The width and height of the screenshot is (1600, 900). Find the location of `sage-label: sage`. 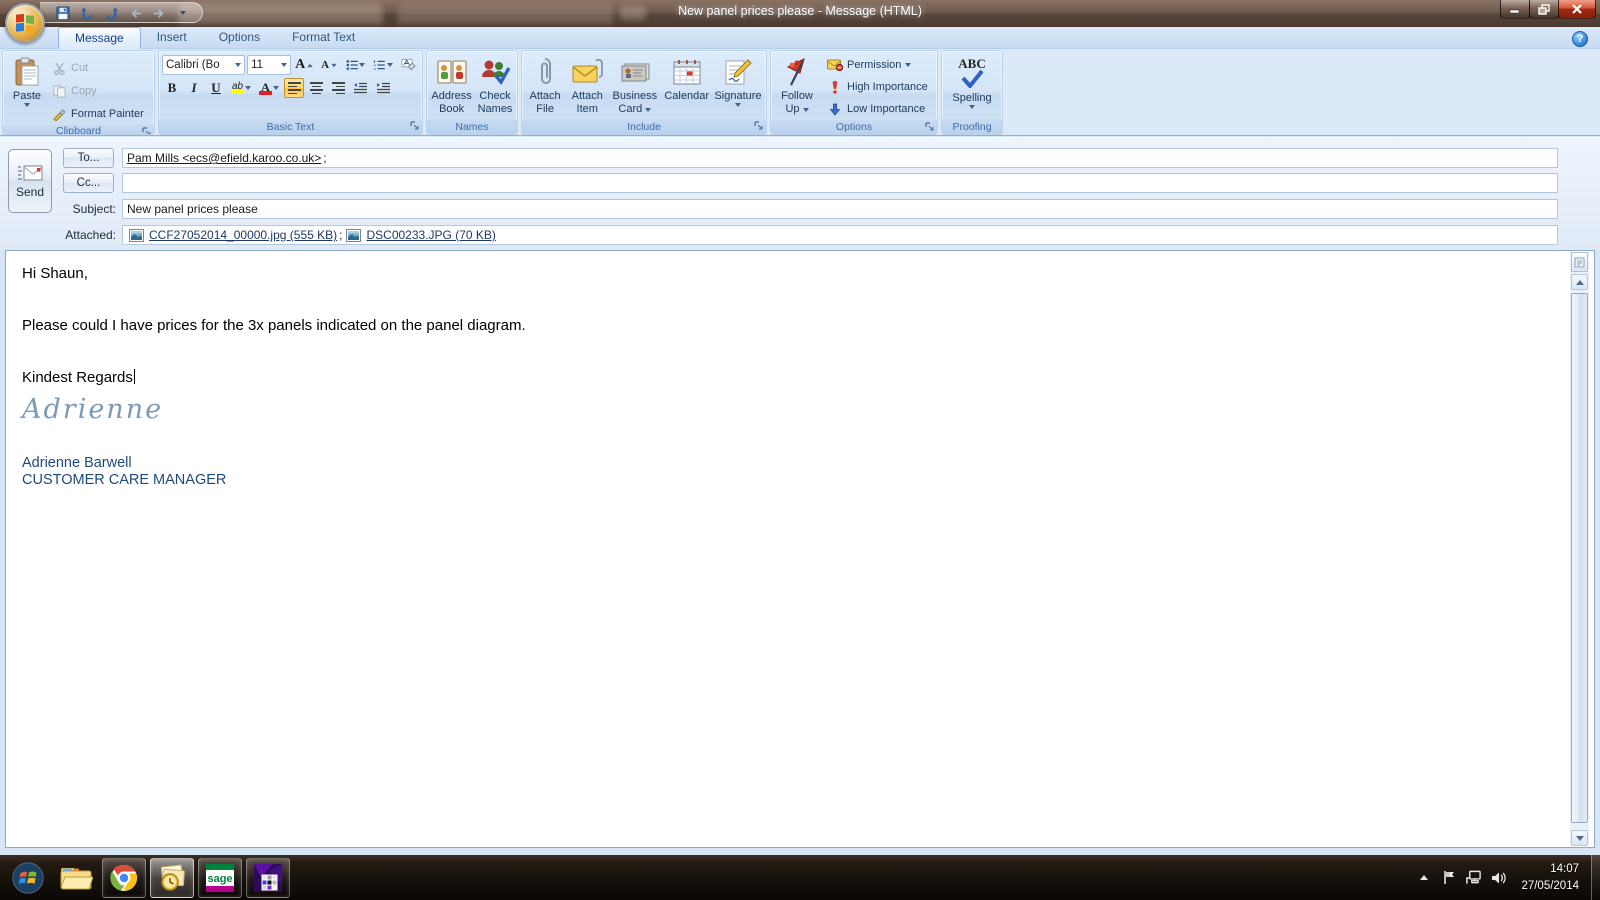

sage-label: sage is located at coordinates (219, 879).